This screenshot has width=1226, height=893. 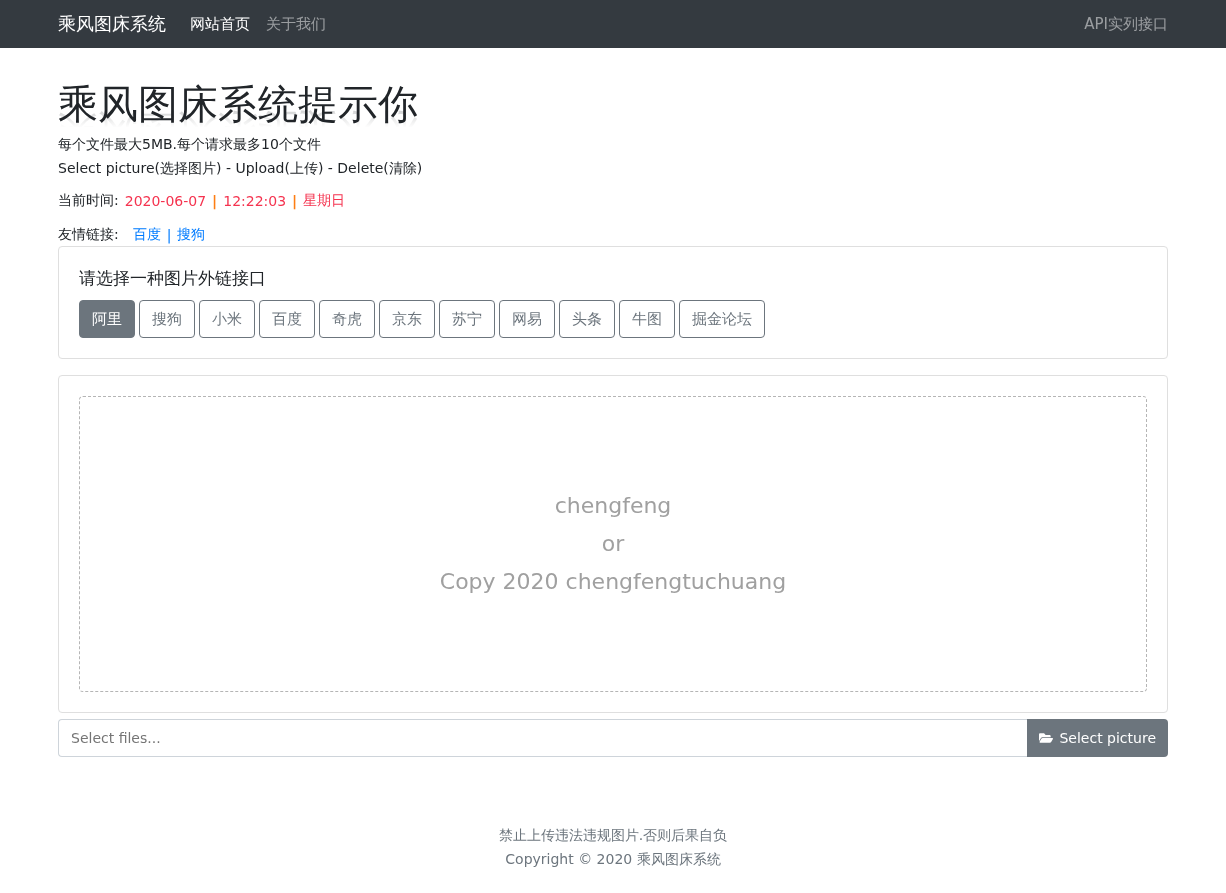 What do you see at coordinates (467, 319) in the screenshot?
I see `api-option-button: 苏宁` at bounding box center [467, 319].